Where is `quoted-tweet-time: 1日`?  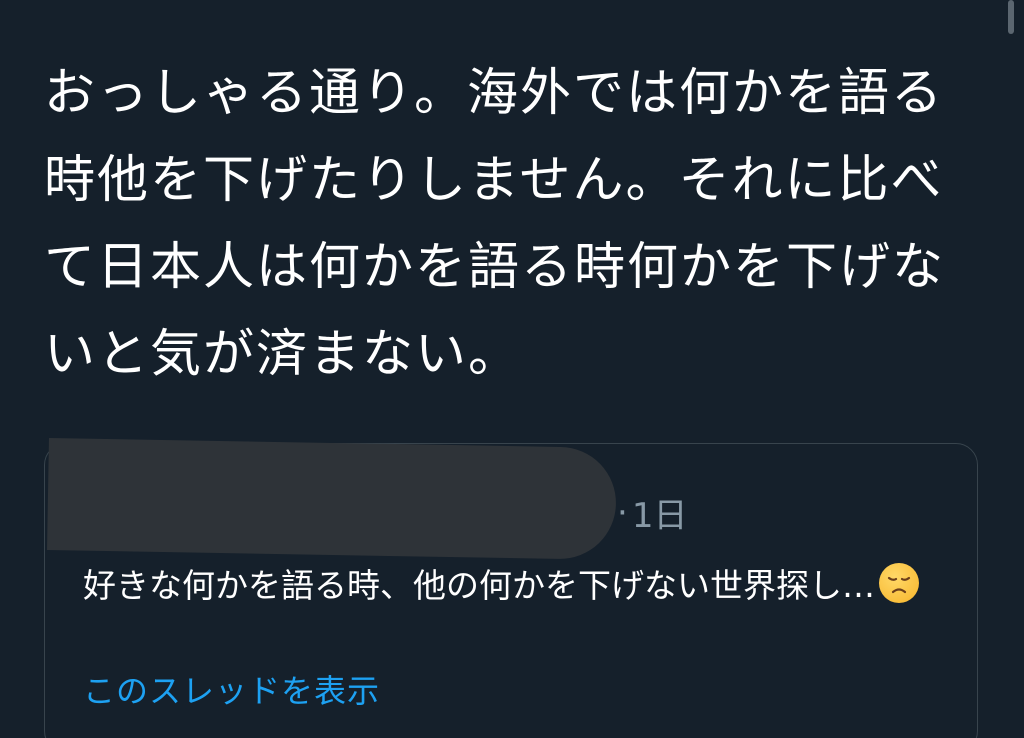 quoted-tweet-time: 1日 is located at coordinates (660, 512).